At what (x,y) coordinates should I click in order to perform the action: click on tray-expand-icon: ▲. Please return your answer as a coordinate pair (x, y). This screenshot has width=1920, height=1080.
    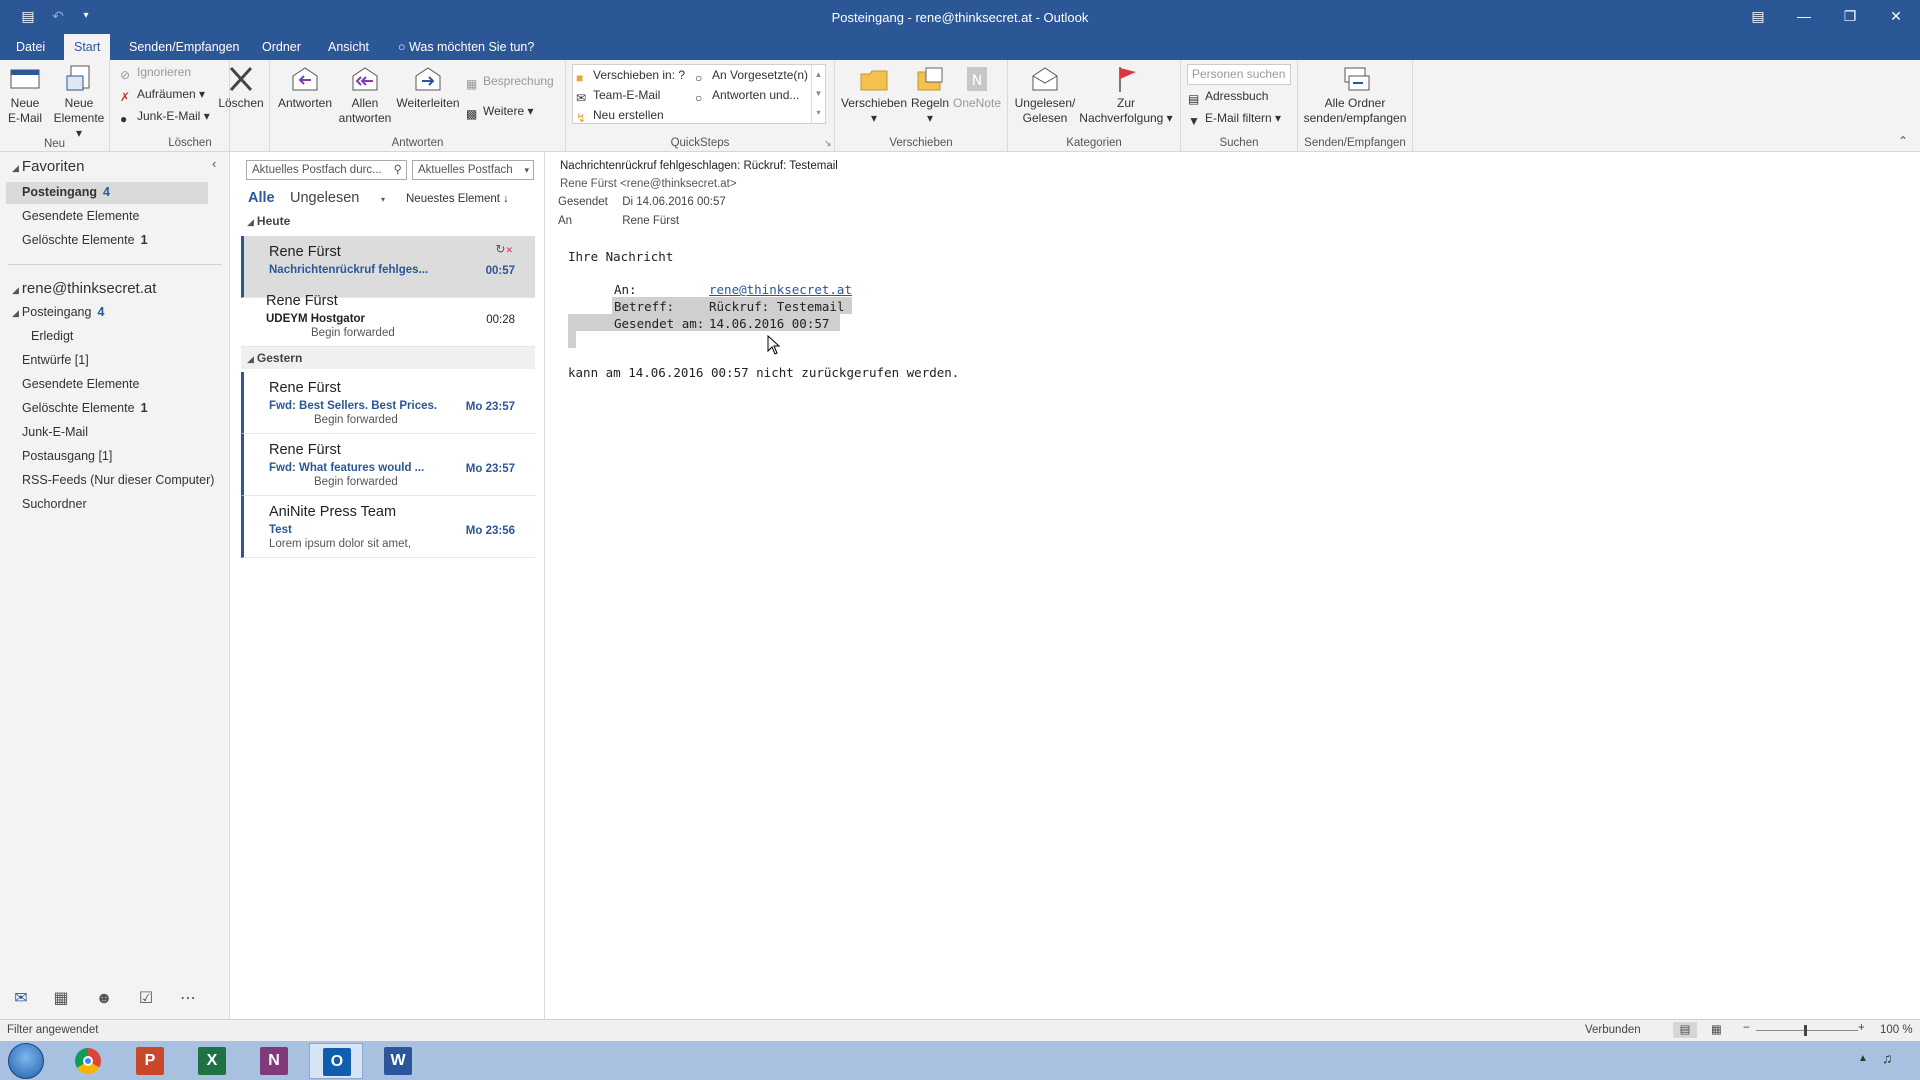
    Looking at the image, I should click on (1863, 1058).